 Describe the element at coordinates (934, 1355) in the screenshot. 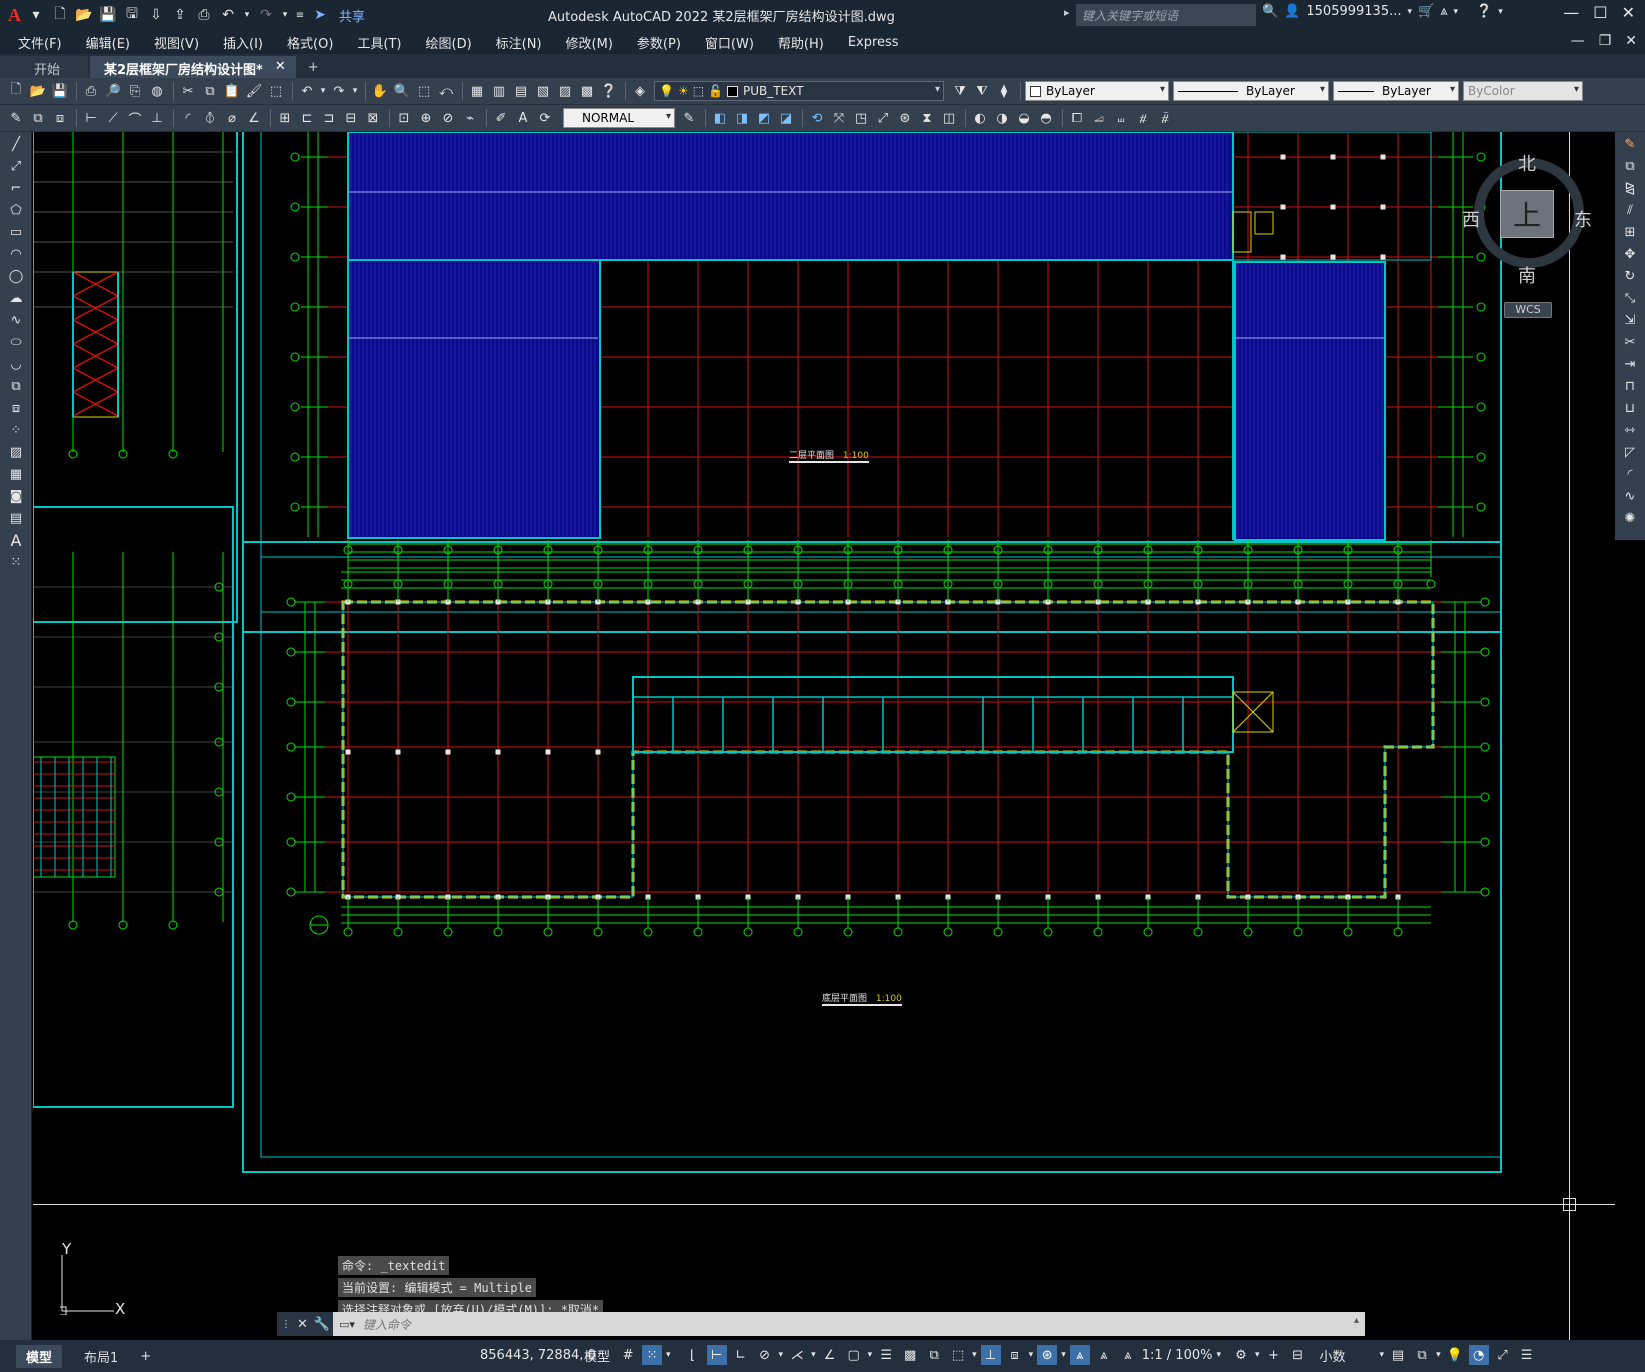

I see `selection-cycling-icon: ⧉` at that location.